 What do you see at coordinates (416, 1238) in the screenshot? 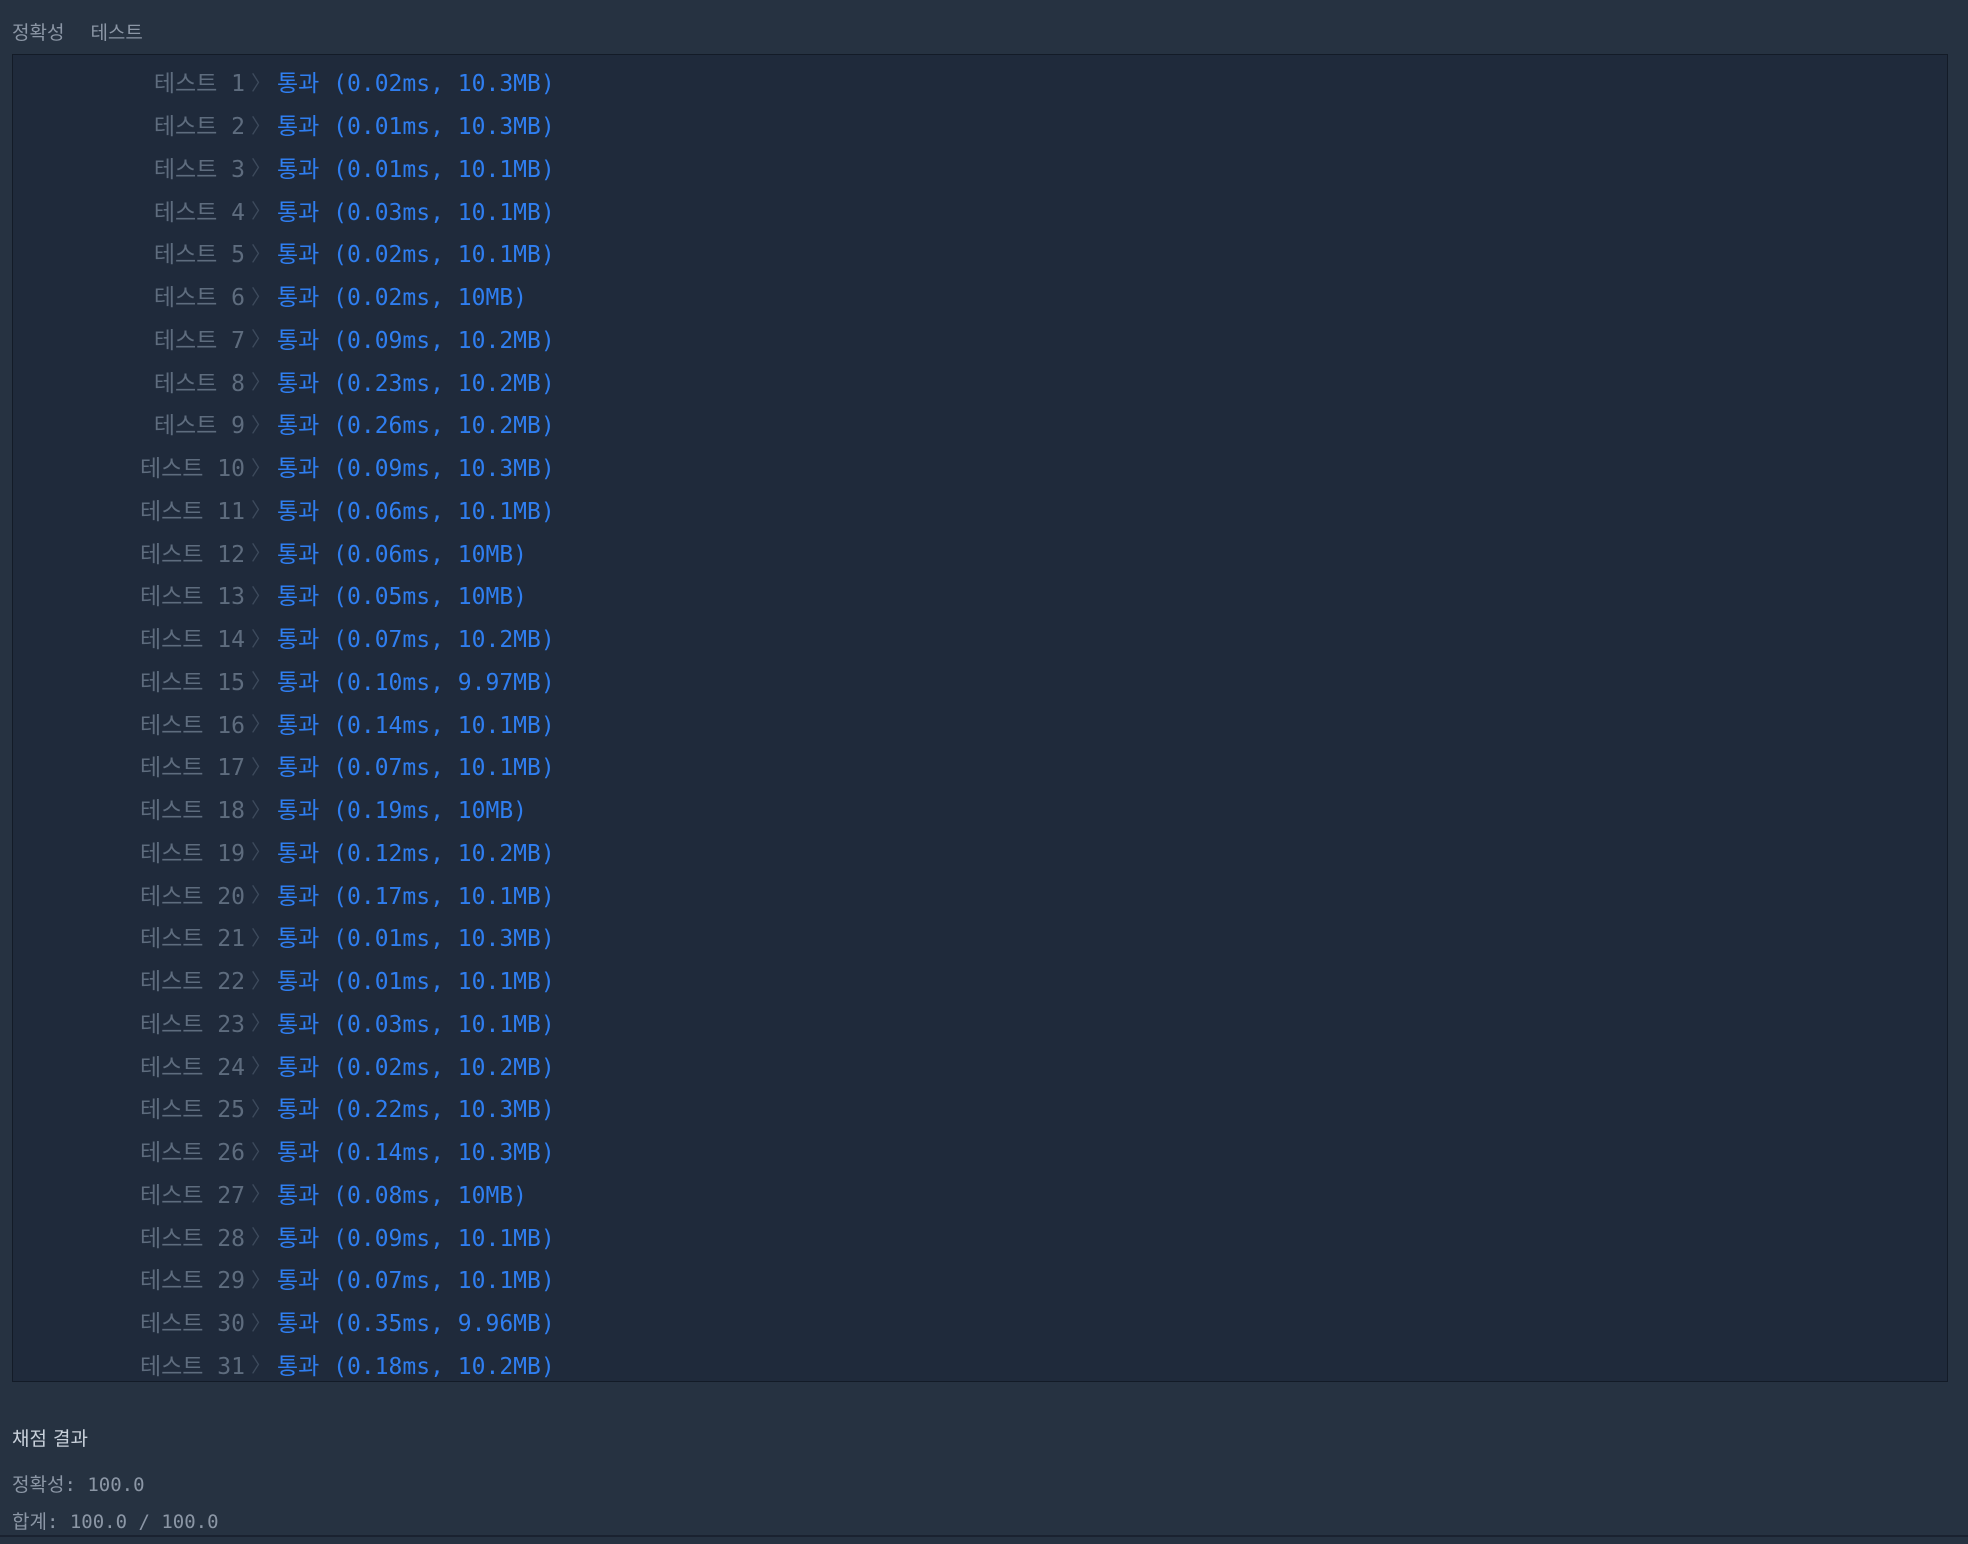
I see `test-result-status: 통과 (0.09ms, 10.1MB)` at bounding box center [416, 1238].